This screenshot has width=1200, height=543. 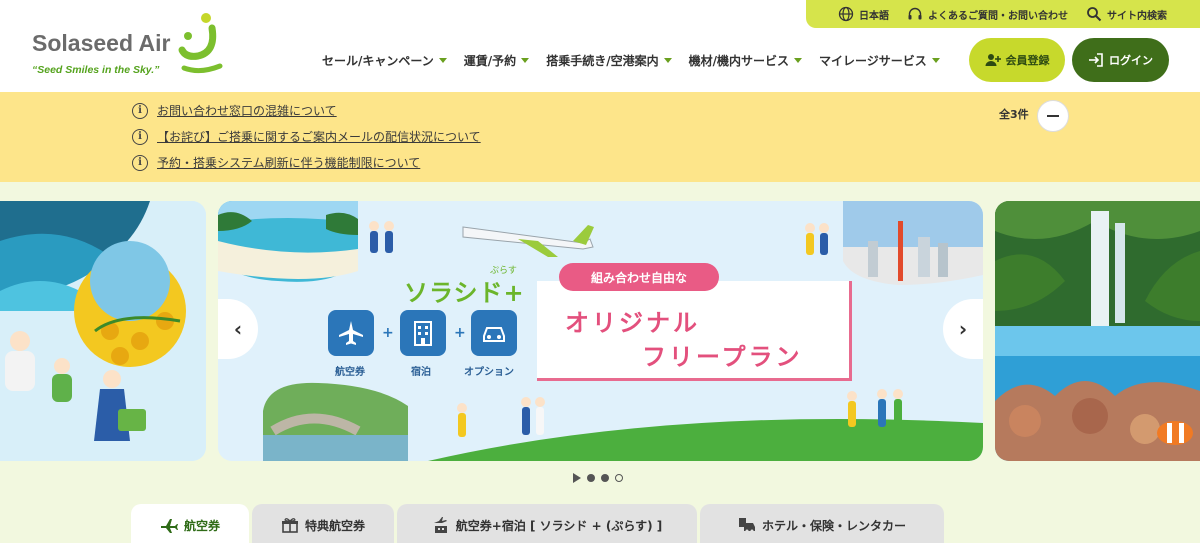 What do you see at coordinates (319, 136) in the screenshot?
I see `notice-link: 【お詫び】ご搭乗に関するご案内メールの配信状況について` at bounding box center [319, 136].